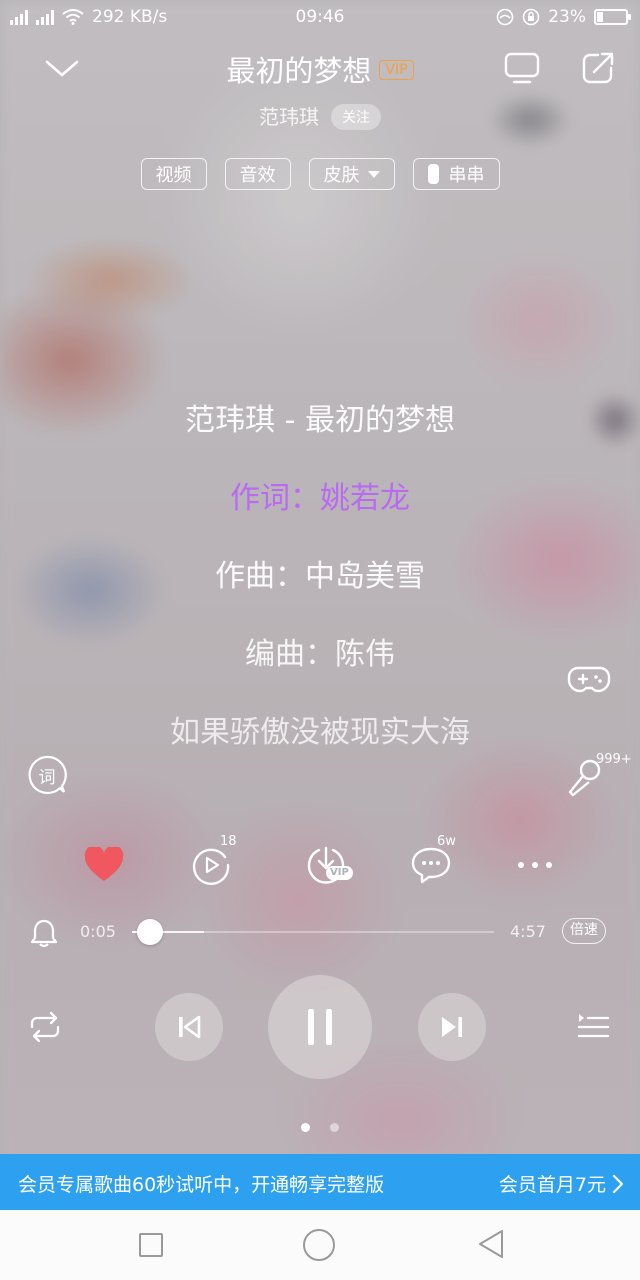 This screenshot has height=1280, width=640. I want to click on comment-count: 6w, so click(446, 841).